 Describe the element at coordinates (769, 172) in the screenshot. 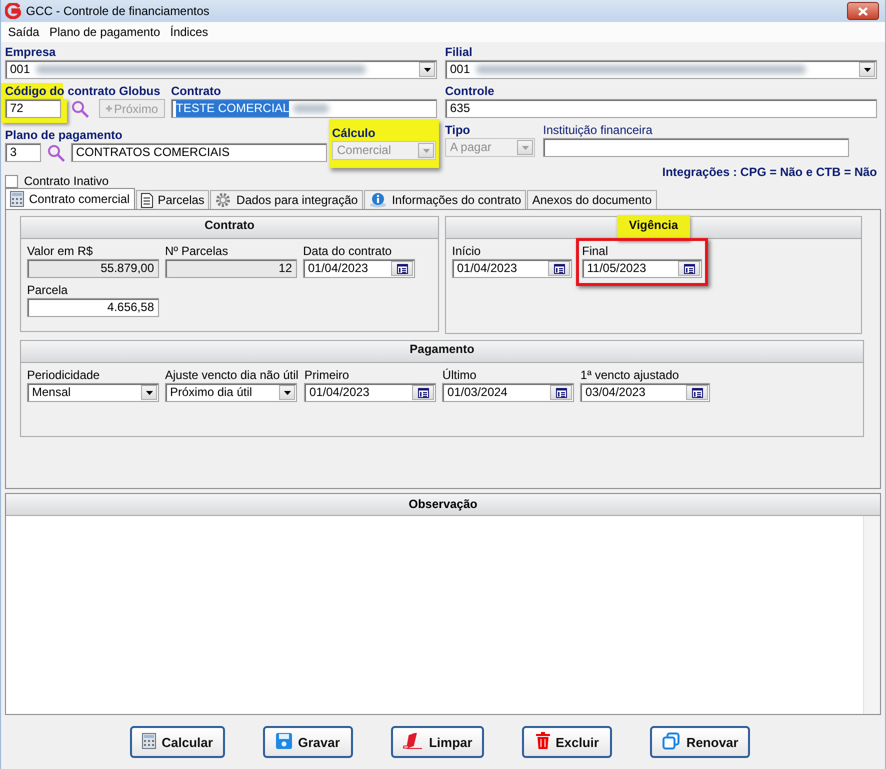

I see `integration-status: Integrações : CPG = Não e CTB = Não` at that location.